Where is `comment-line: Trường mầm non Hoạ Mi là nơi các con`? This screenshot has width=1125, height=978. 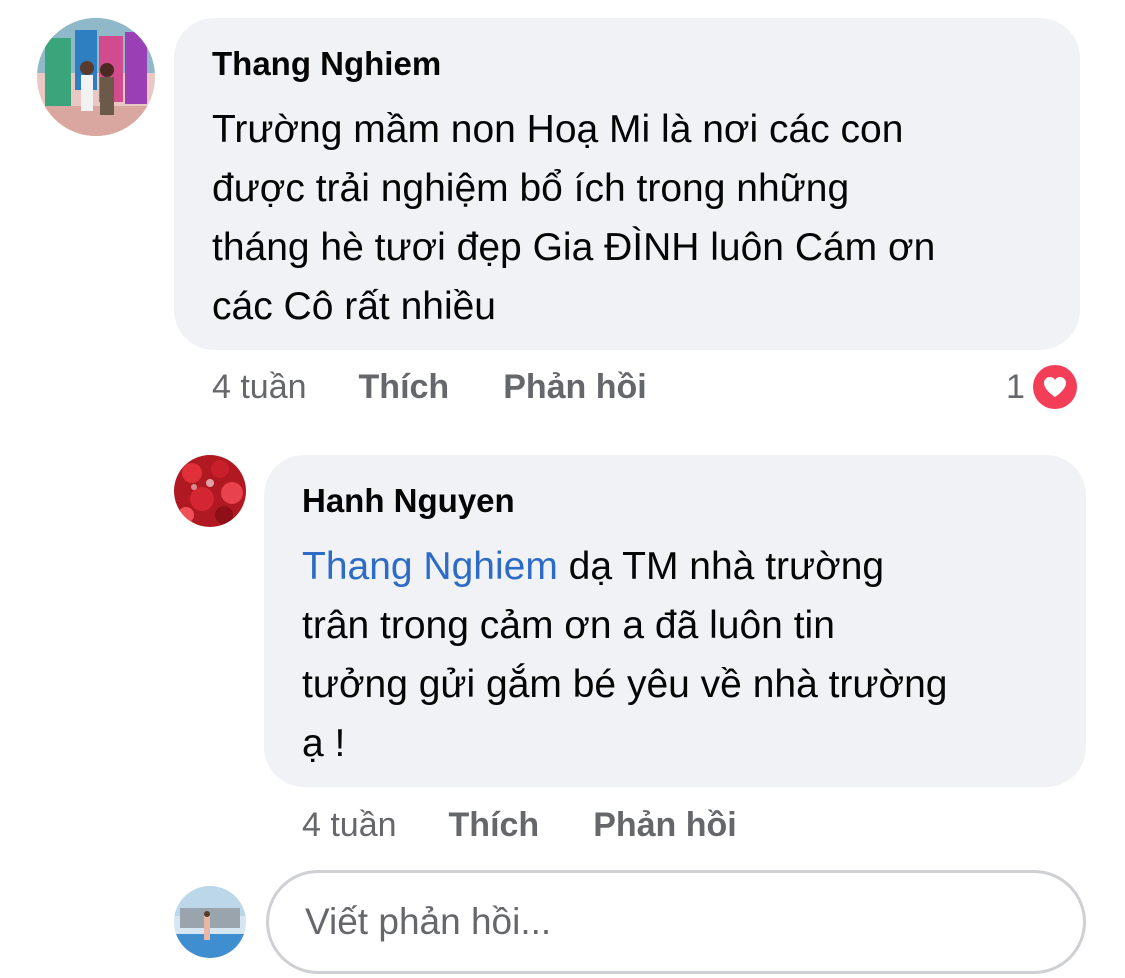
comment-line: Trường mầm non Hoạ Mi là nơi các con is located at coordinates (558, 129).